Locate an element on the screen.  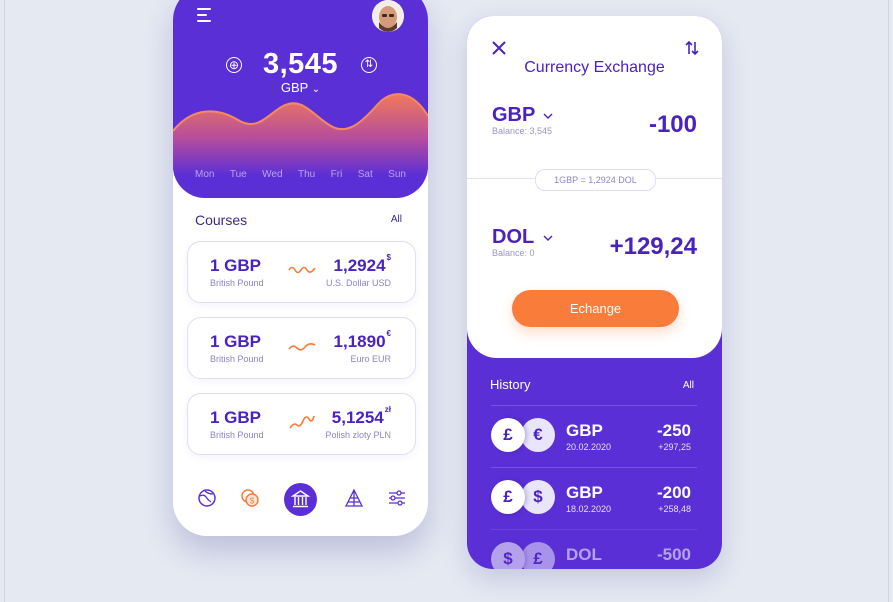
course-rate-value: 1,2924 is located at coordinates (359, 265).